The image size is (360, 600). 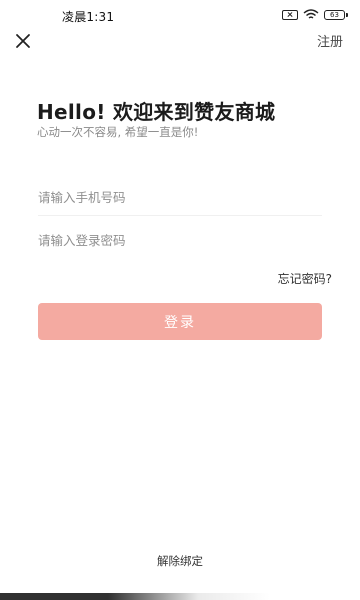 What do you see at coordinates (88, 17) in the screenshot?
I see `status-time: 凌晨1:31` at bounding box center [88, 17].